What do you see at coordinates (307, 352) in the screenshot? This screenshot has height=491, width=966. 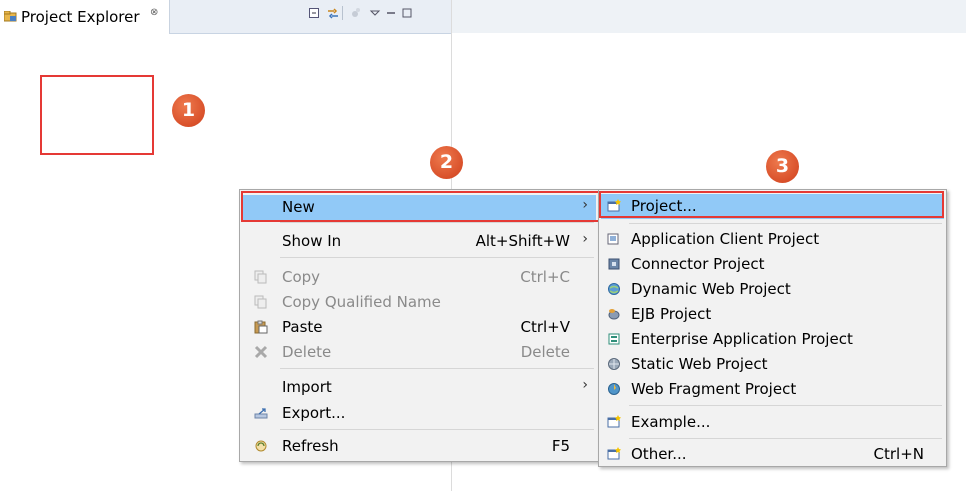 I see `menu-item-label: Delete` at bounding box center [307, 352].